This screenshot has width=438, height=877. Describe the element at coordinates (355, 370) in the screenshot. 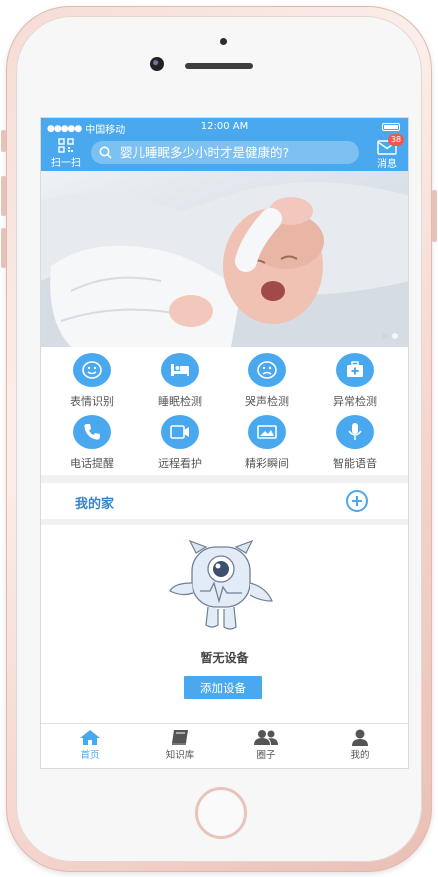

I see `medical-kit-icon` at that location.